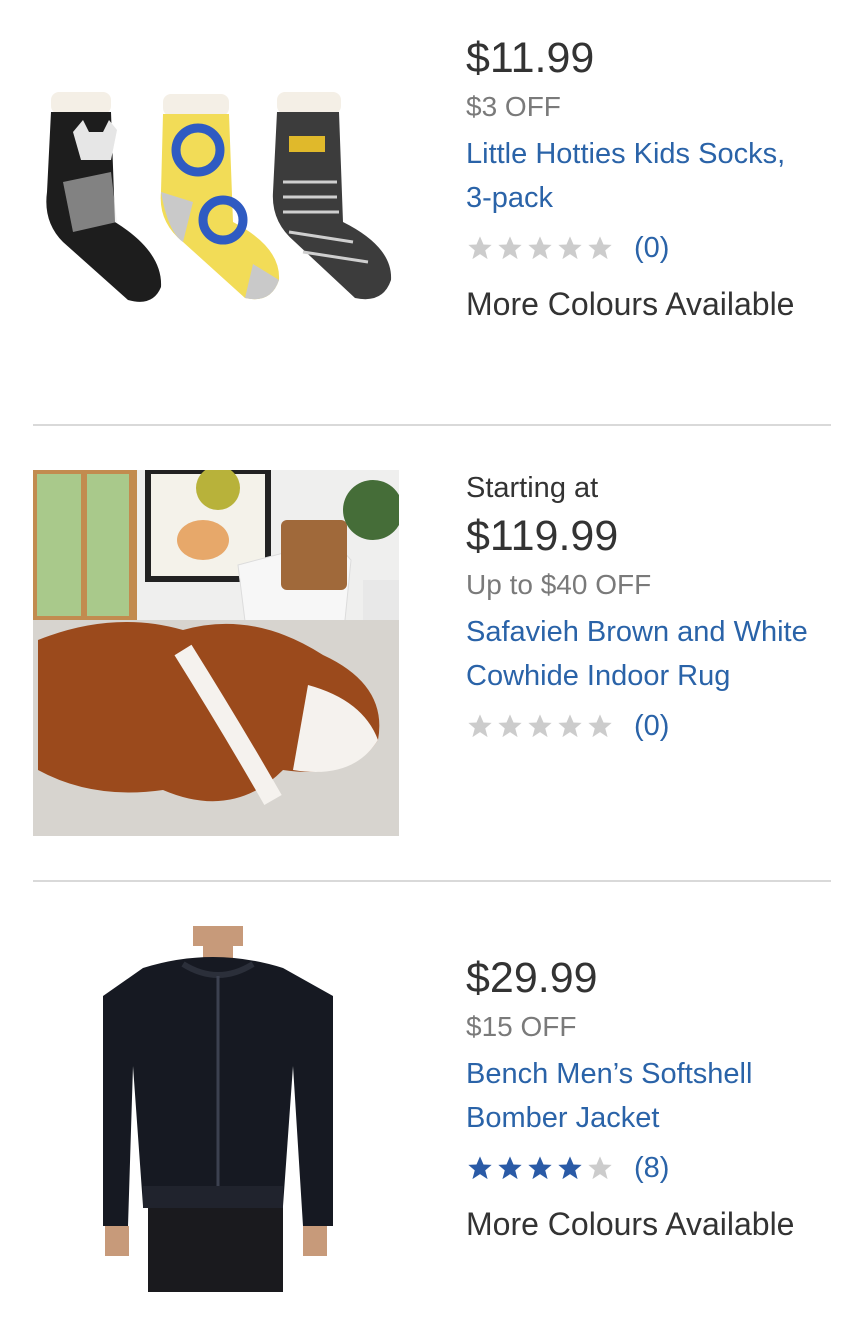 The width and height of the screenshot is (864, 1327). I want to click on socks-illustration, so click(219, 197).